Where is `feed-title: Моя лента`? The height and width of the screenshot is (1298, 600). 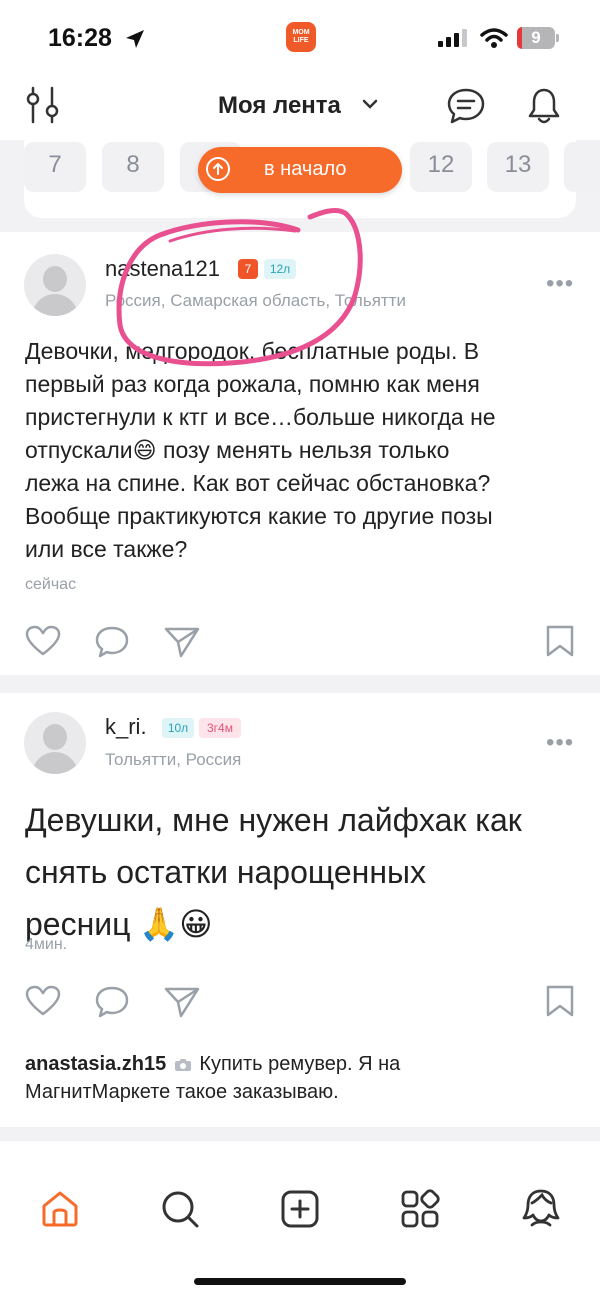 feed-title: Моя лента is located at coordinates (279, 106).